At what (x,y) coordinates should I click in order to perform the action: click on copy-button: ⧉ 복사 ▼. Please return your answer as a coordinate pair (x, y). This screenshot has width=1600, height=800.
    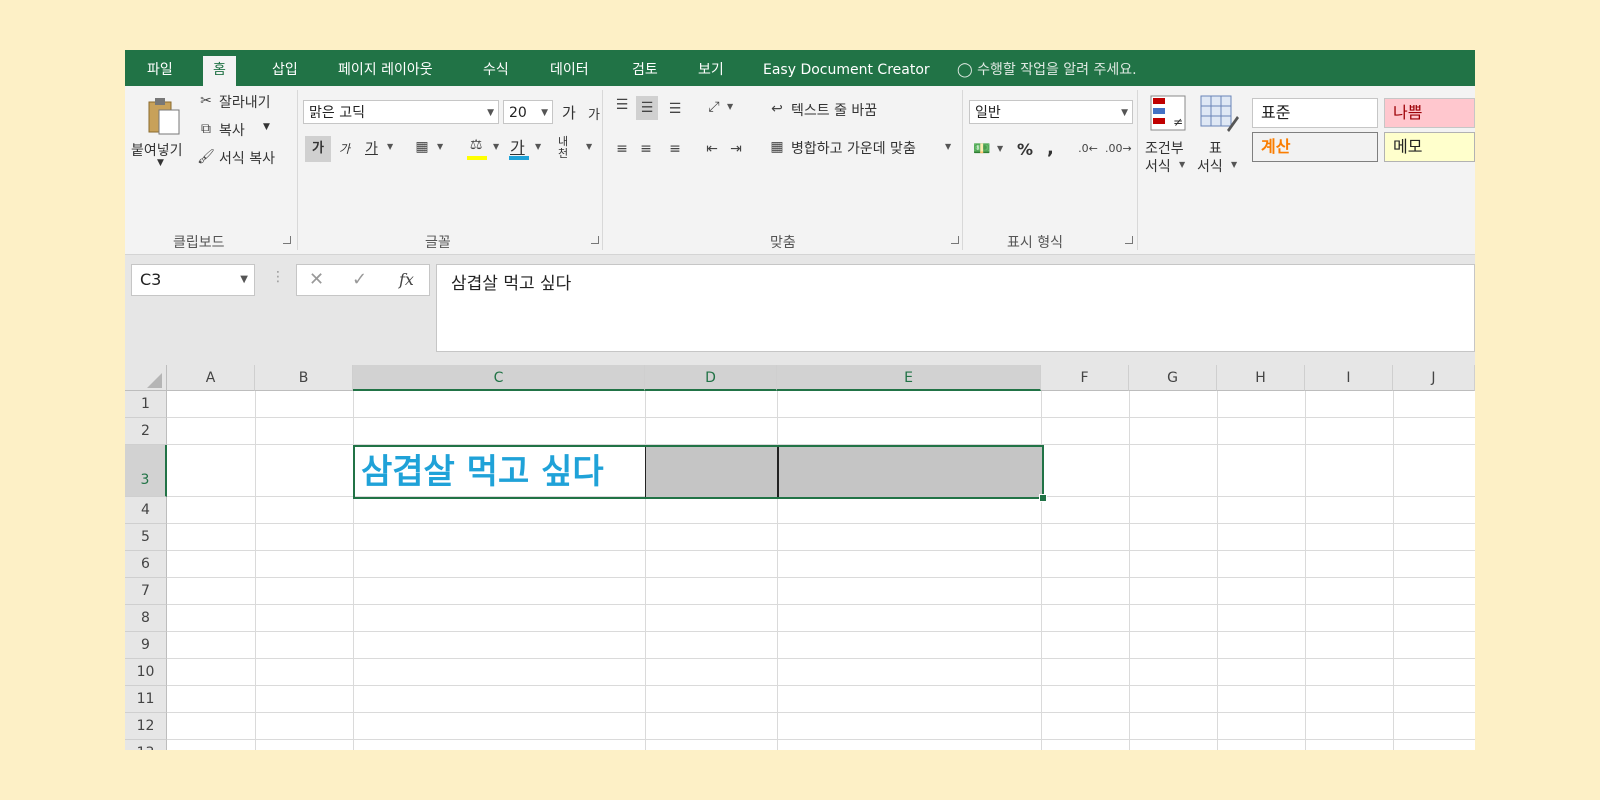
    Looking at the image, I should click on (242, 131).